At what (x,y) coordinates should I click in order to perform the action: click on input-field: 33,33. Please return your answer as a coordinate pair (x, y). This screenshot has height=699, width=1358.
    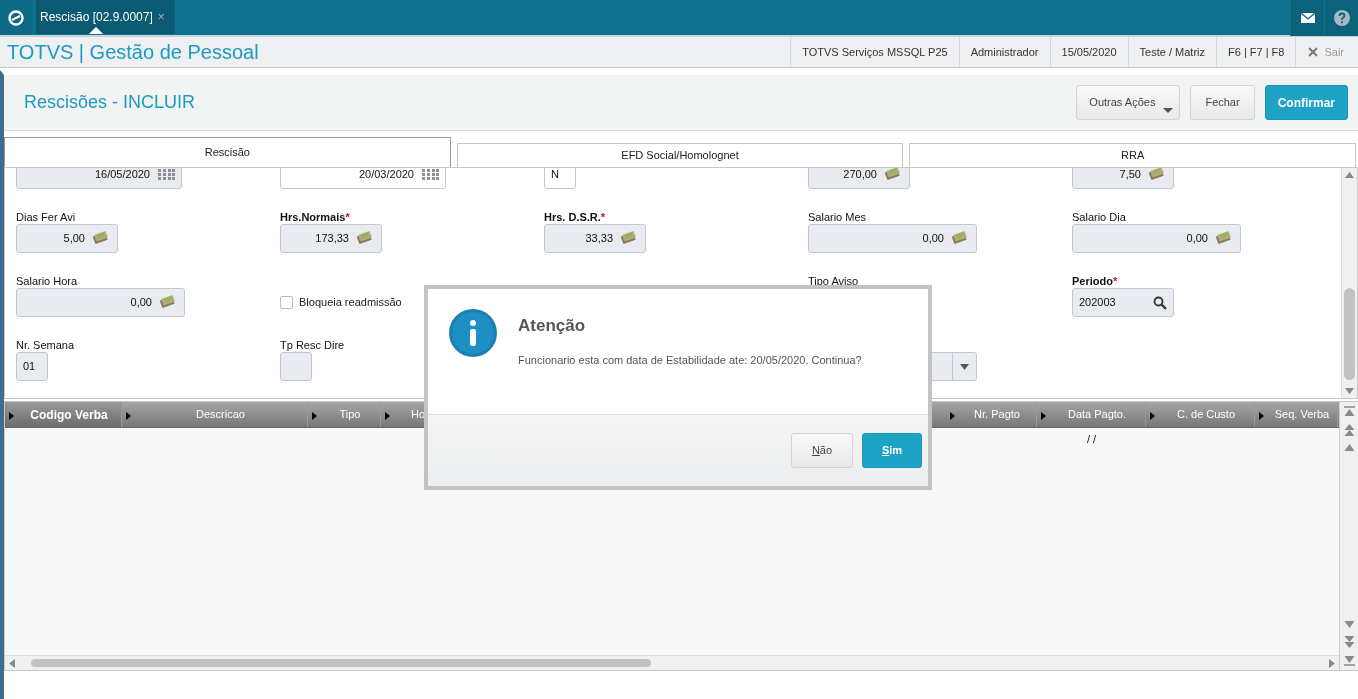
    Looking at the image, I should click on (595, 238).